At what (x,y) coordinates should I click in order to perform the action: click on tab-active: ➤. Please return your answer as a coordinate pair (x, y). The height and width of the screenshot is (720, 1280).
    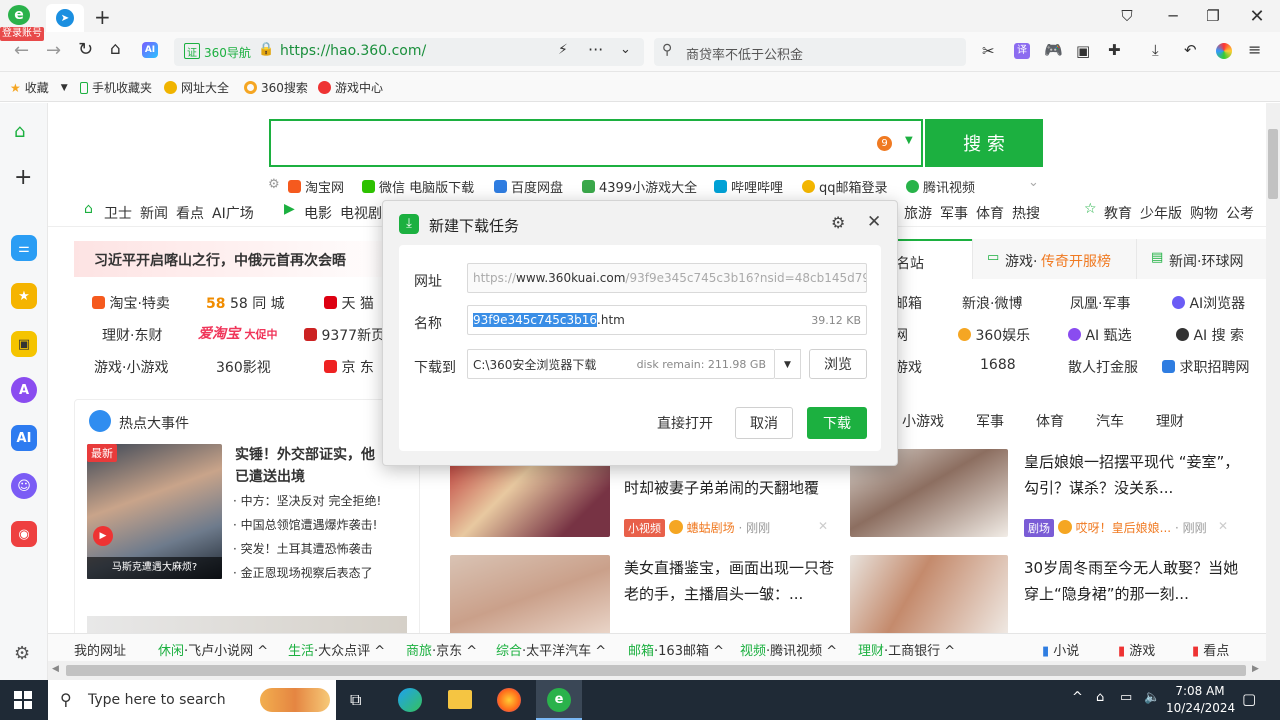
    Looking at the image, I should click on (65, 18).